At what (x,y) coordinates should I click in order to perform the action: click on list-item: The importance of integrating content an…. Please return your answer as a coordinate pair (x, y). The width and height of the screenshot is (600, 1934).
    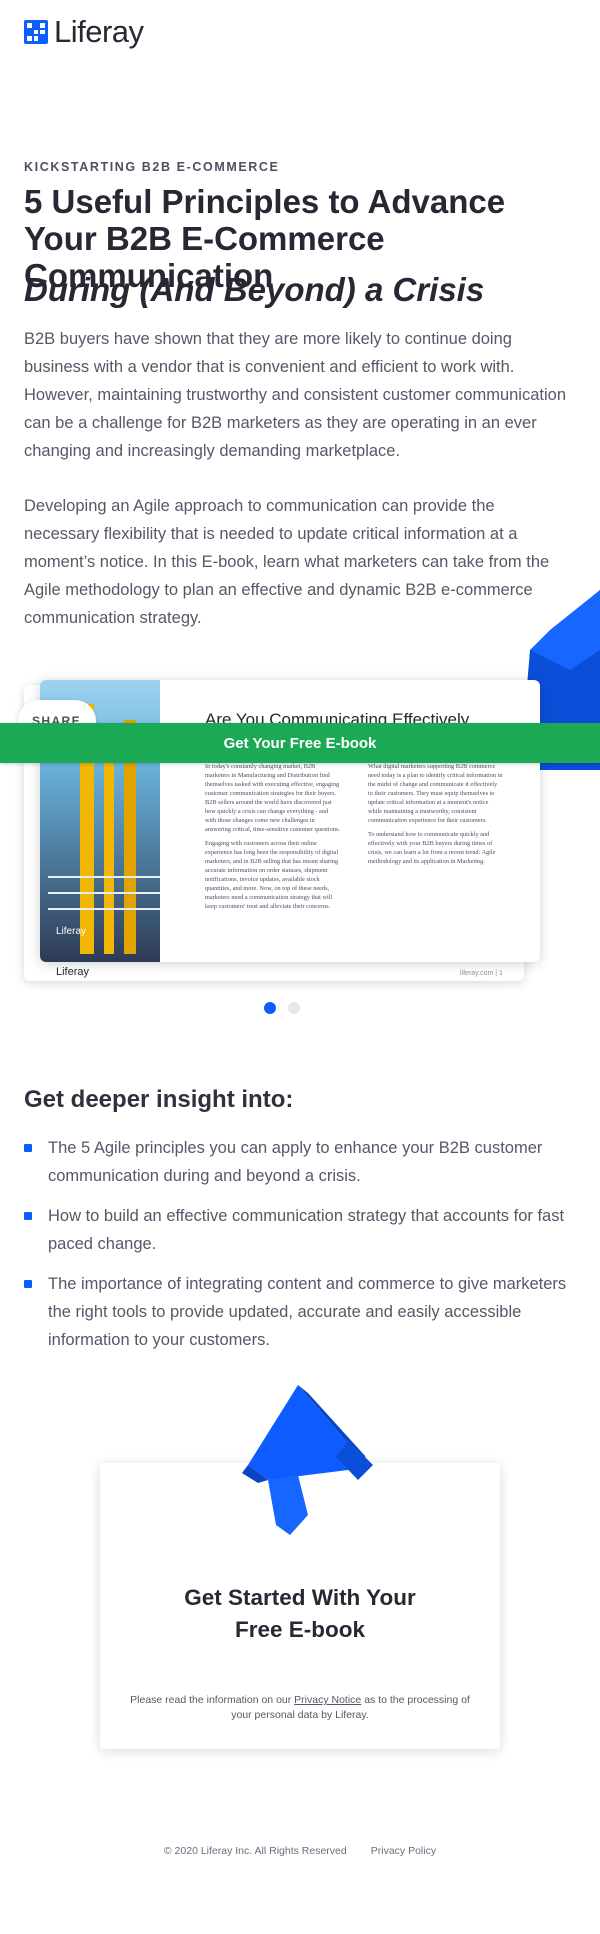
    Looking at the image, I should click on (300, 1312).